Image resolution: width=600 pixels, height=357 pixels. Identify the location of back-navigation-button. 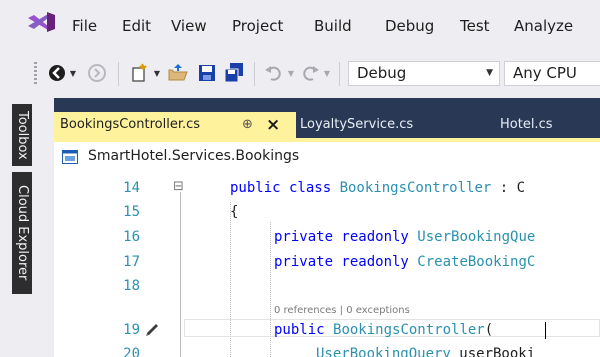
(57, 73).